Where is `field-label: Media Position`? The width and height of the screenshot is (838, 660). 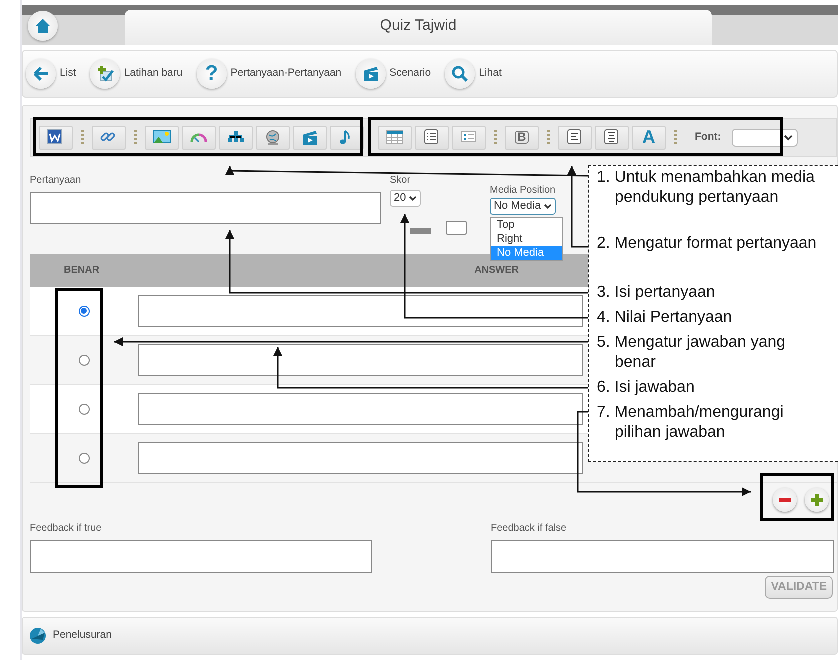
field-label: Media Position is located at coordinates (523, 191).